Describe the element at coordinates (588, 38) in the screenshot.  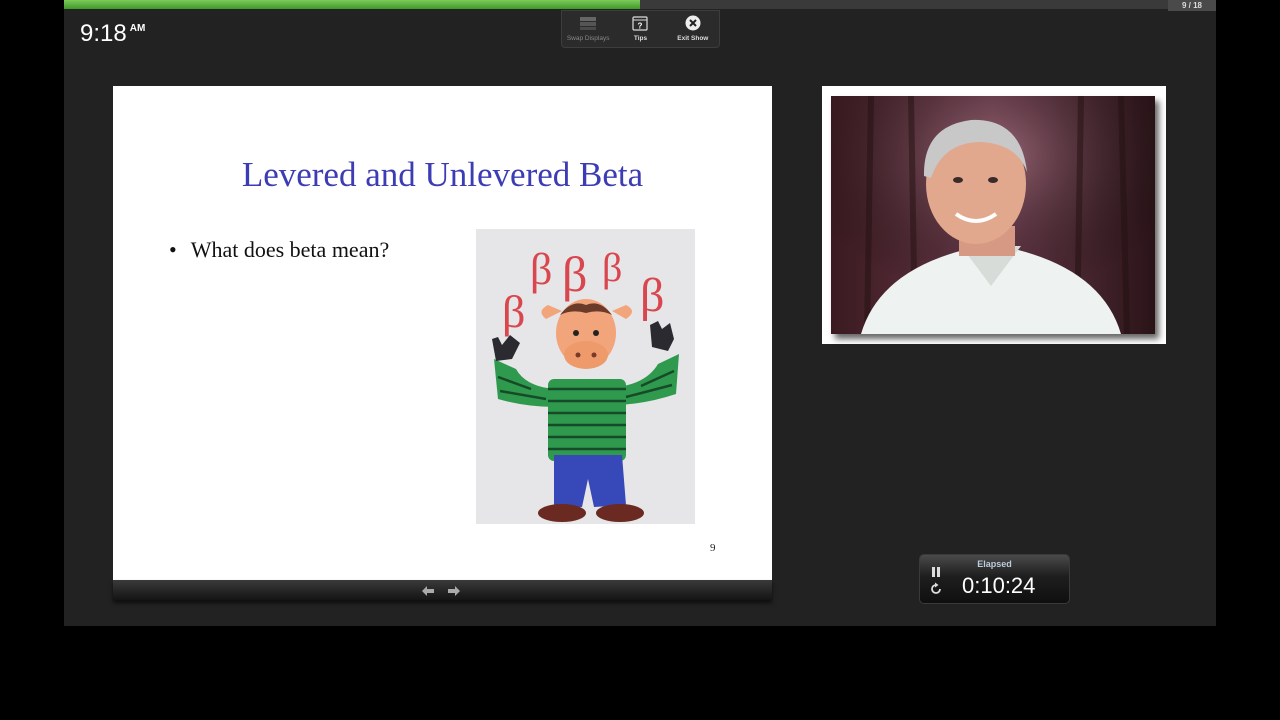
I see `swap-displays-label: Swap Displays` at that location.